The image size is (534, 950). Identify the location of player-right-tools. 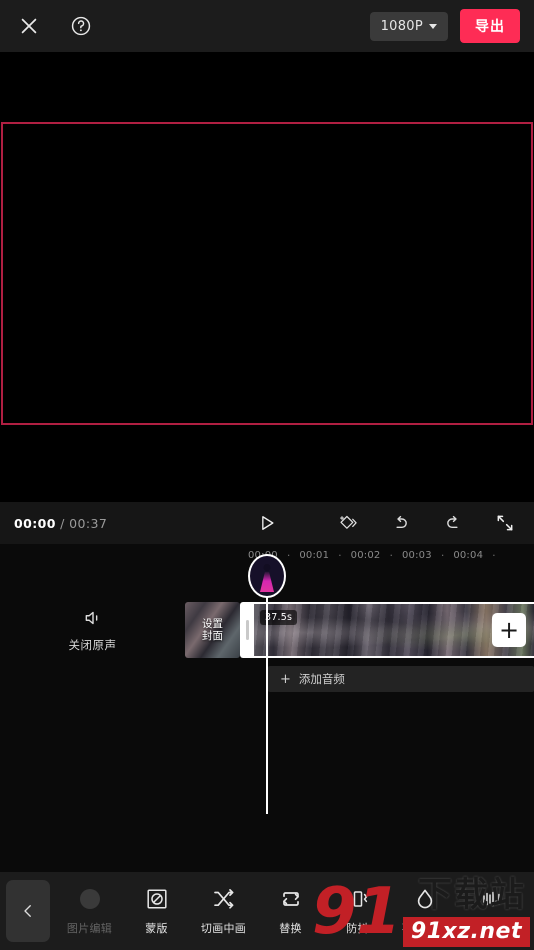
(427, 523).